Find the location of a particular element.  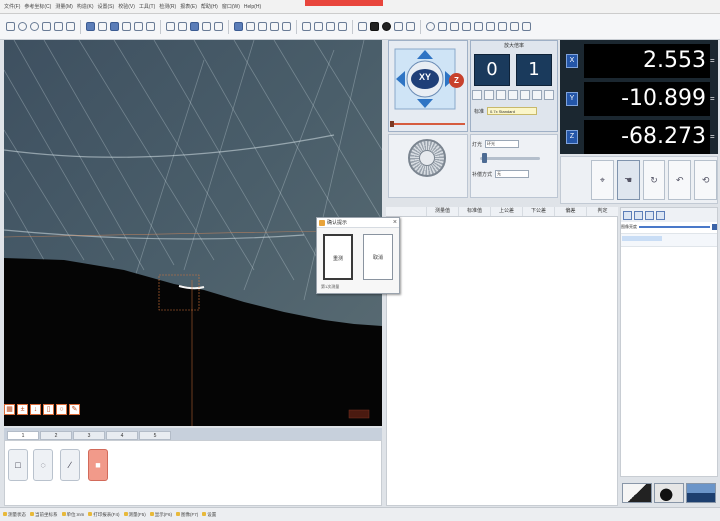

prev-icon is located at coordinates (489, 95).